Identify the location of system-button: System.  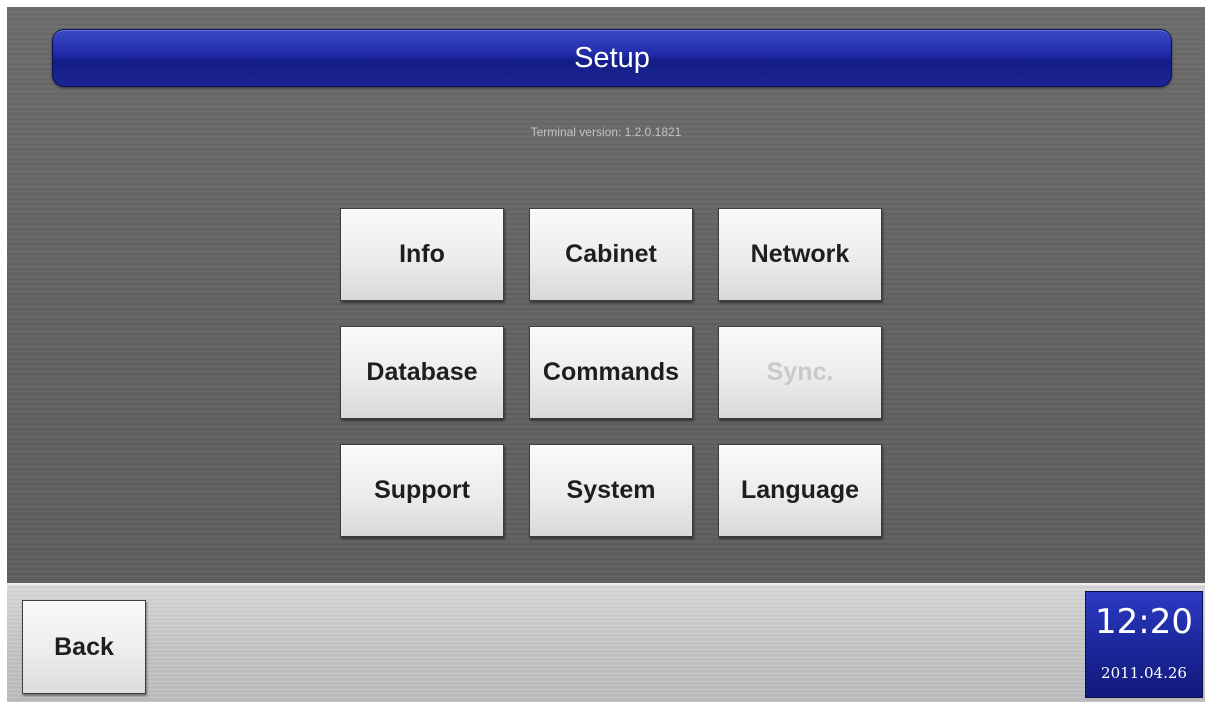
(611, 490).